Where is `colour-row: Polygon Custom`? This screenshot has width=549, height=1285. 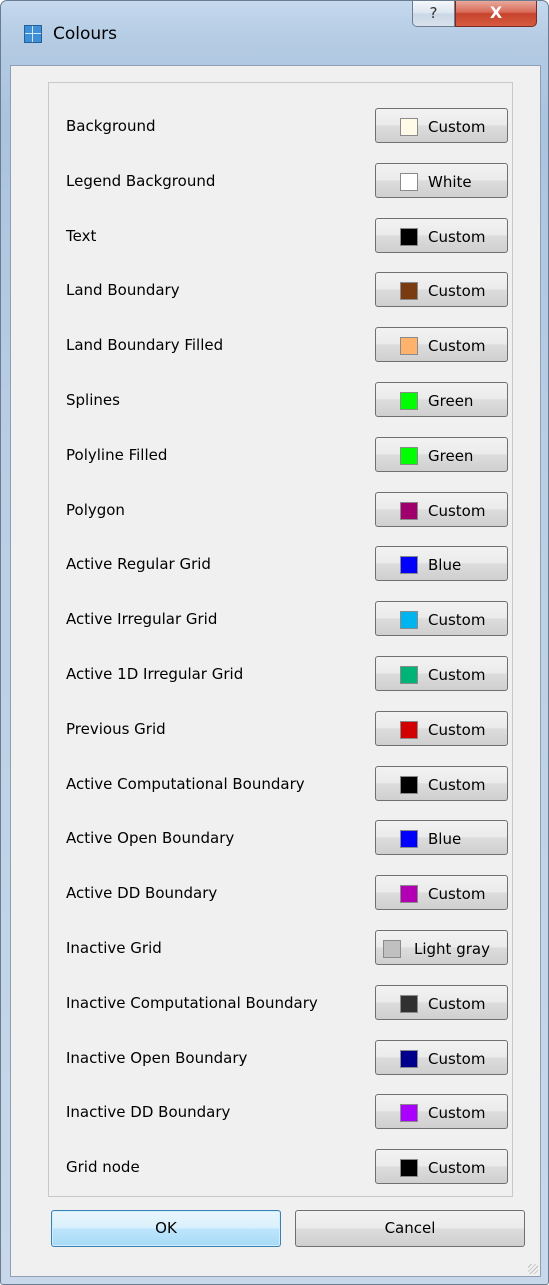 colour-row: Polygon Custom is located at coordinates (280, 510).